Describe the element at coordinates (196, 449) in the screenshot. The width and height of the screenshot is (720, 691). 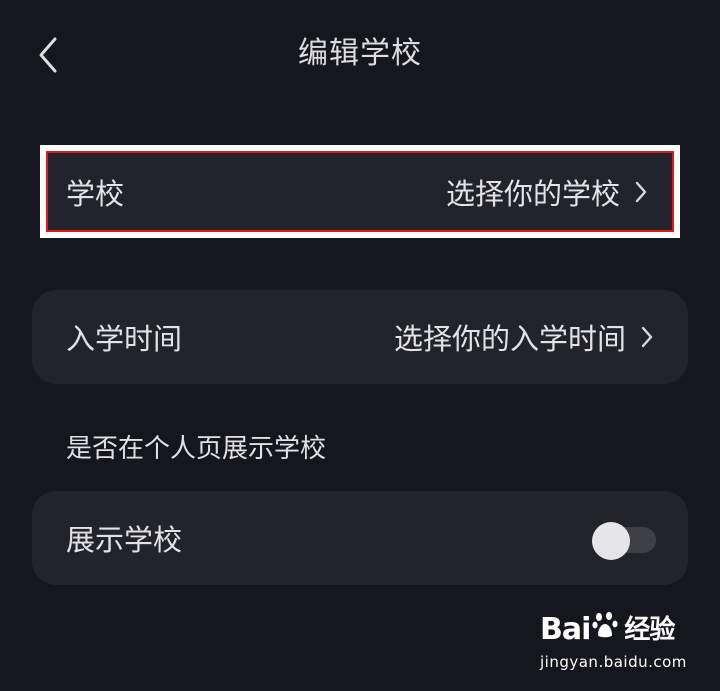
I see `display-section-title: 是否在个人页展示学校` at that location.